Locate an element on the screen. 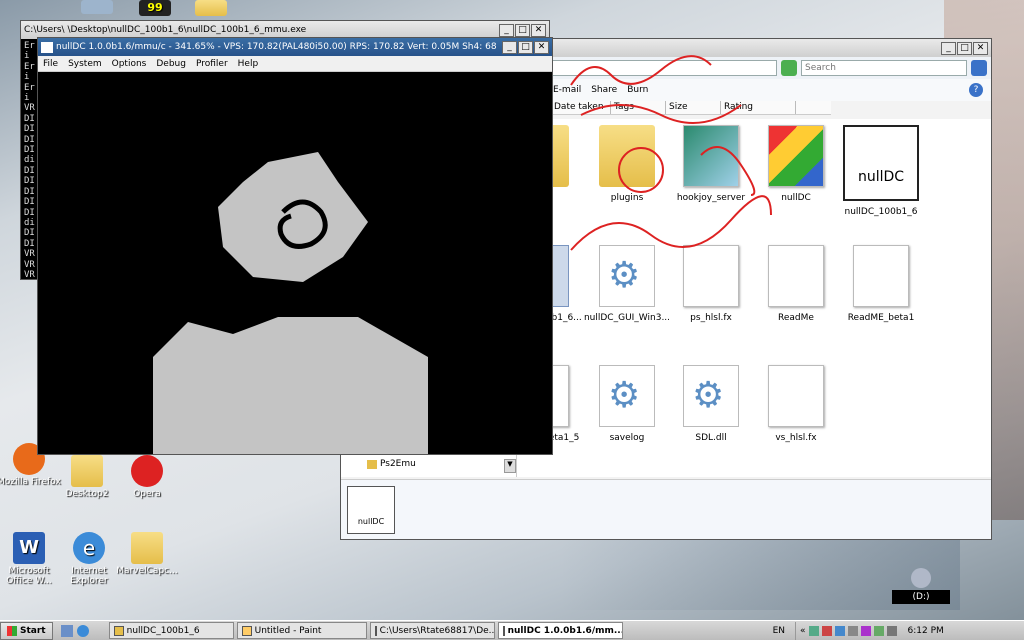 Image resolution: width=1024 pixels, height=640 pixels. file-item: SDL.dll is located at coordinates (711, 404).